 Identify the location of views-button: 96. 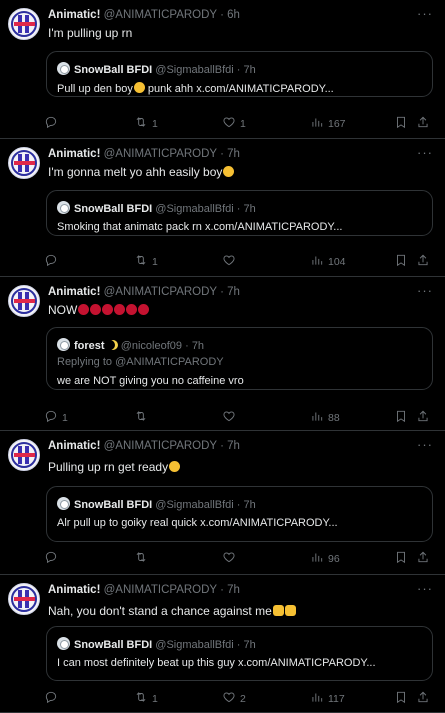
(325, 558).